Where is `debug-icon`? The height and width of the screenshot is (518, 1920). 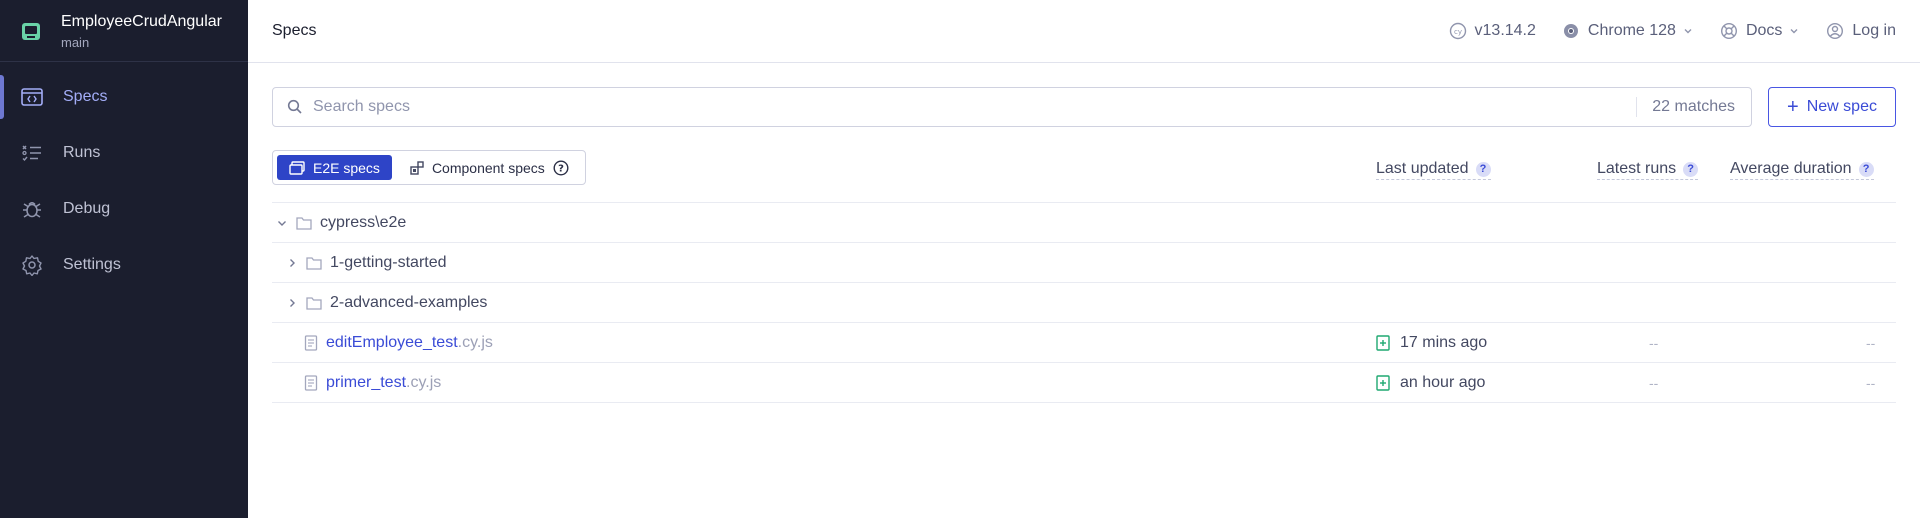
debug-icon is located at coordinates (32, 209).